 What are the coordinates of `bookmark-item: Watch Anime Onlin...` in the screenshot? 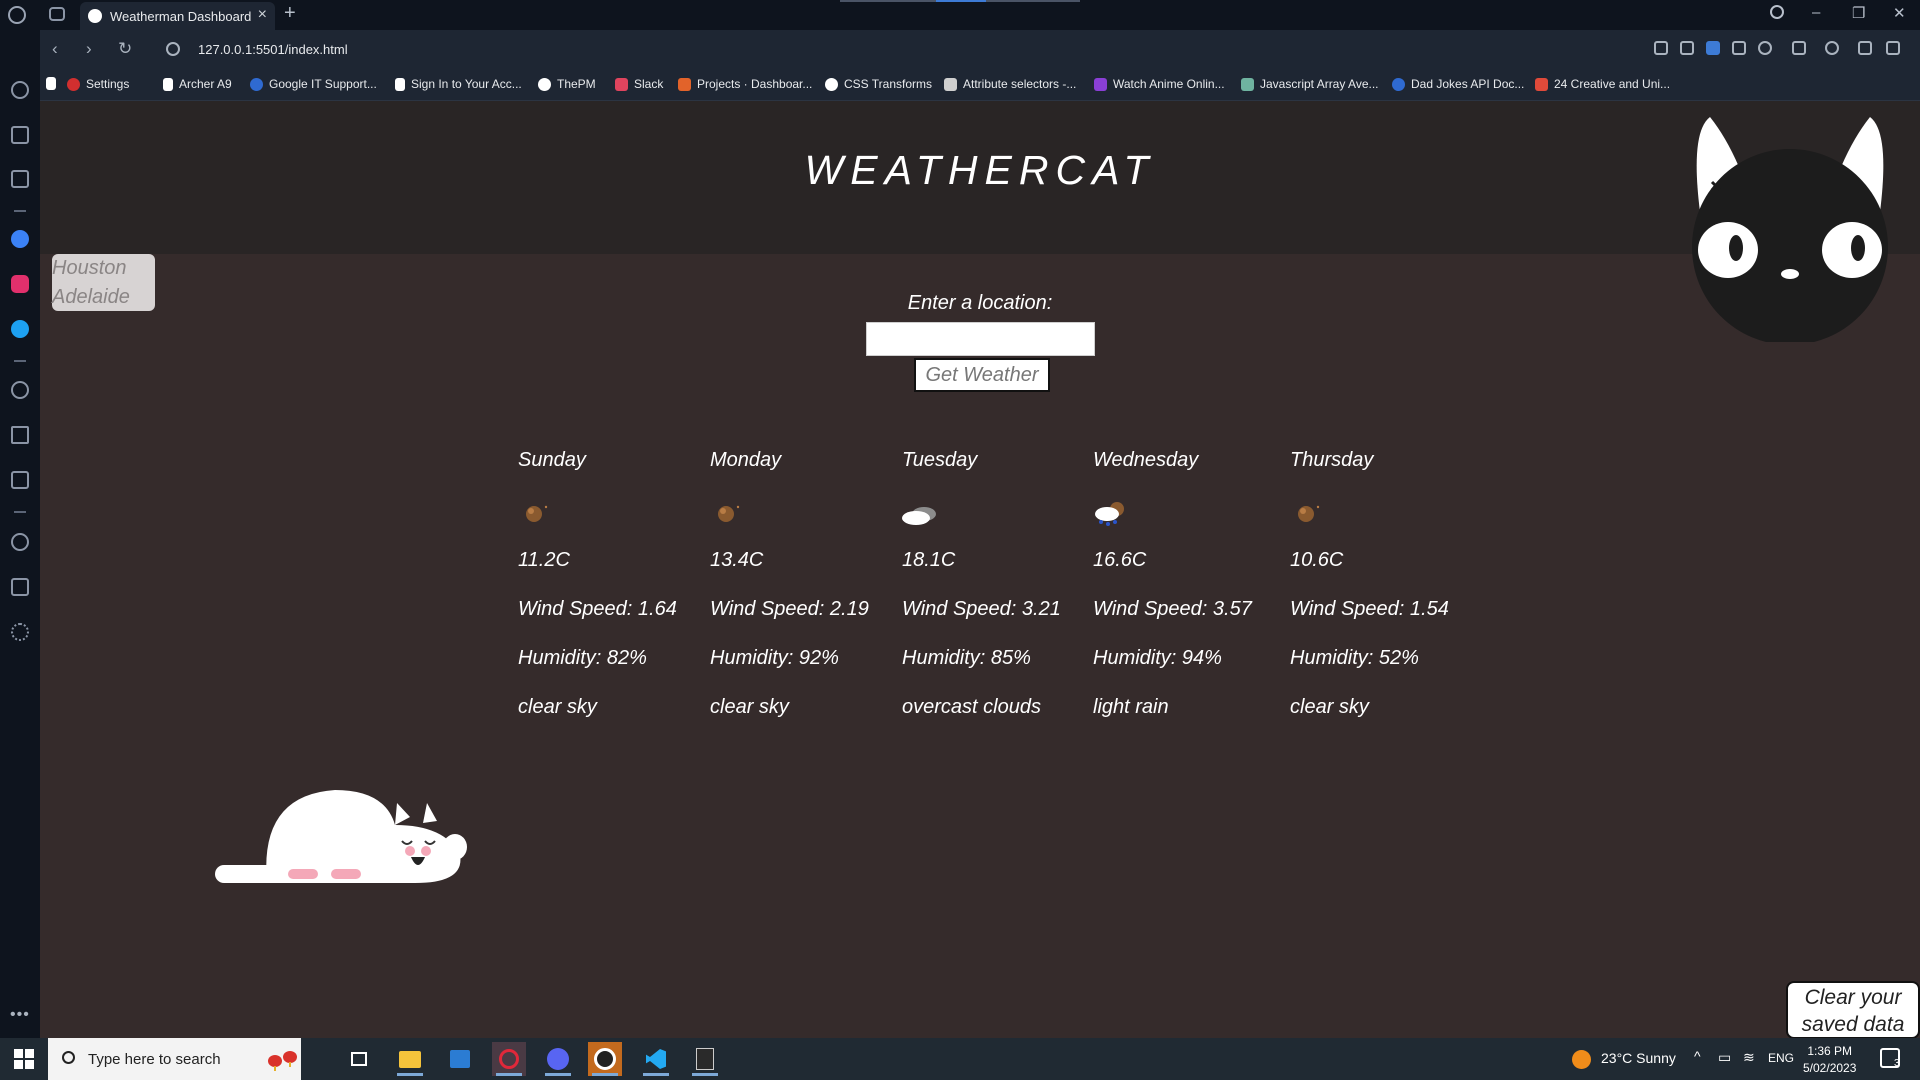 It's located at (1159, 84).